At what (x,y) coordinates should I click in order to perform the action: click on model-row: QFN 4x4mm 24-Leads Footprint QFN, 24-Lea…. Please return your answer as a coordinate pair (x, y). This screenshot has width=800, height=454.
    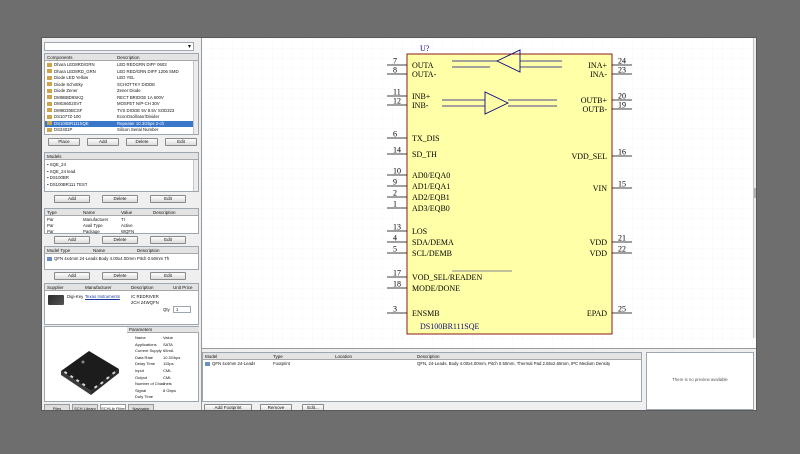
    Looking at the image, I should click on (422, 364).